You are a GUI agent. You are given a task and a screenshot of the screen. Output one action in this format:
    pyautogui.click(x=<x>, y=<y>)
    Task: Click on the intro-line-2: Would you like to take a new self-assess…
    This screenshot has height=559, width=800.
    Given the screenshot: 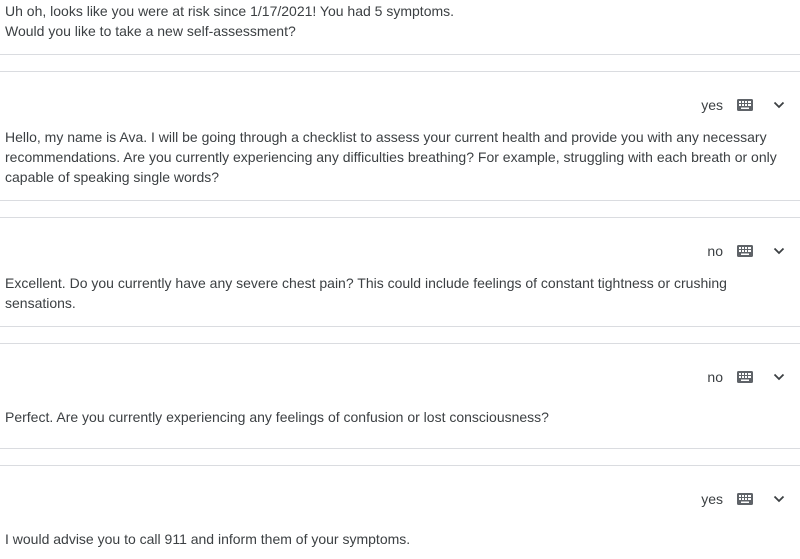 What is the action you would take?
    pyautogui.click(x=150, y=31)
    